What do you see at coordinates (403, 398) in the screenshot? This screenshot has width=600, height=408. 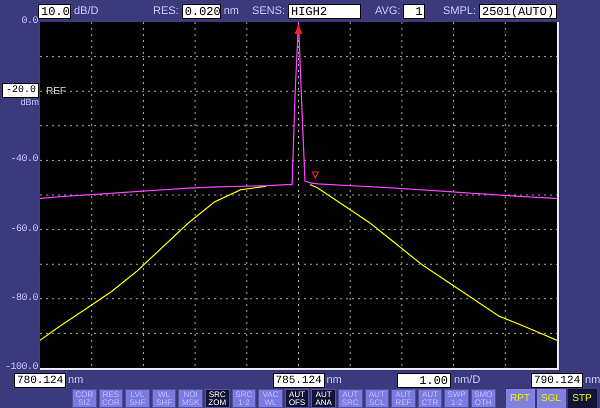 I see `function-key: AUT REF` at bounding box center [403, 398].